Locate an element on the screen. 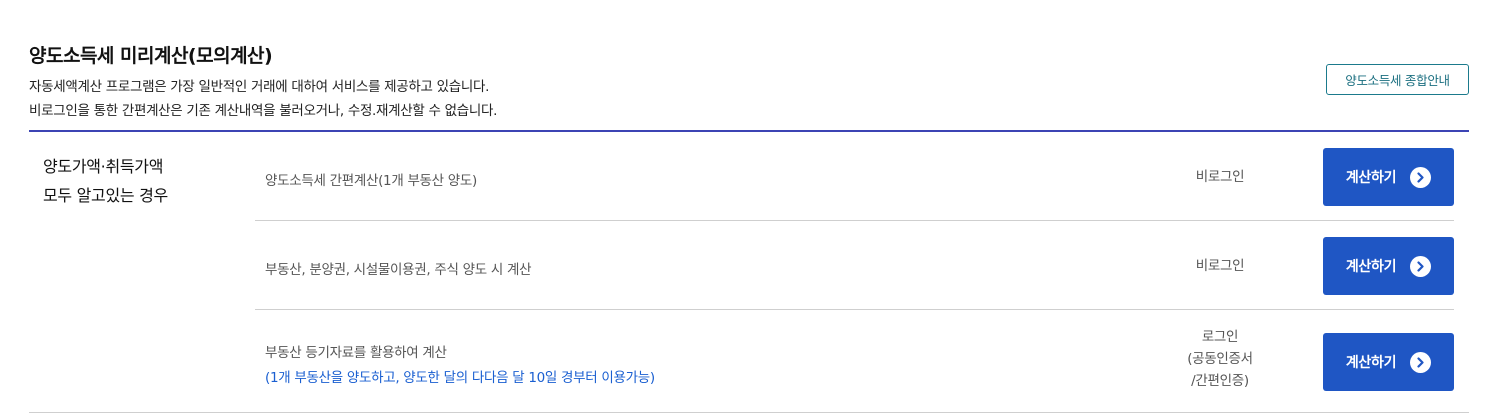 This screenshot has width=1493, height=414. auth-type-line-3: /간편인증) is located at coordinates (1220, 381).